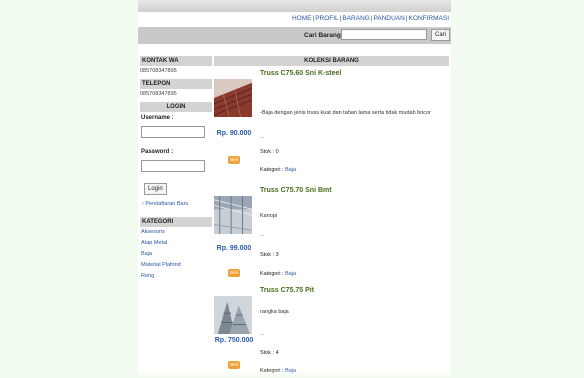 The height and width of the screenshot is (378, 584). Describe the element at coordinates (158, 71) in the screenshot. I see `kontak-wa-number: 085708347895` at that location.